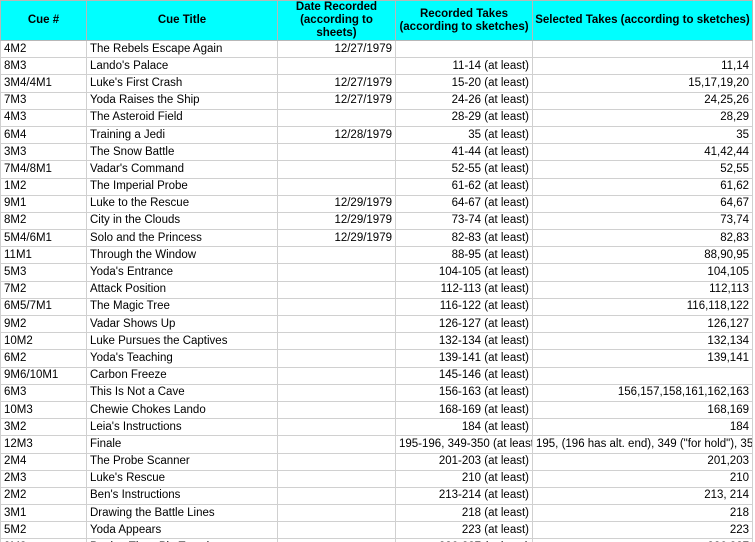 The image size is (755, 542). I want to click on cell-cue-title: Carbon Freeze, so click(182, 375).